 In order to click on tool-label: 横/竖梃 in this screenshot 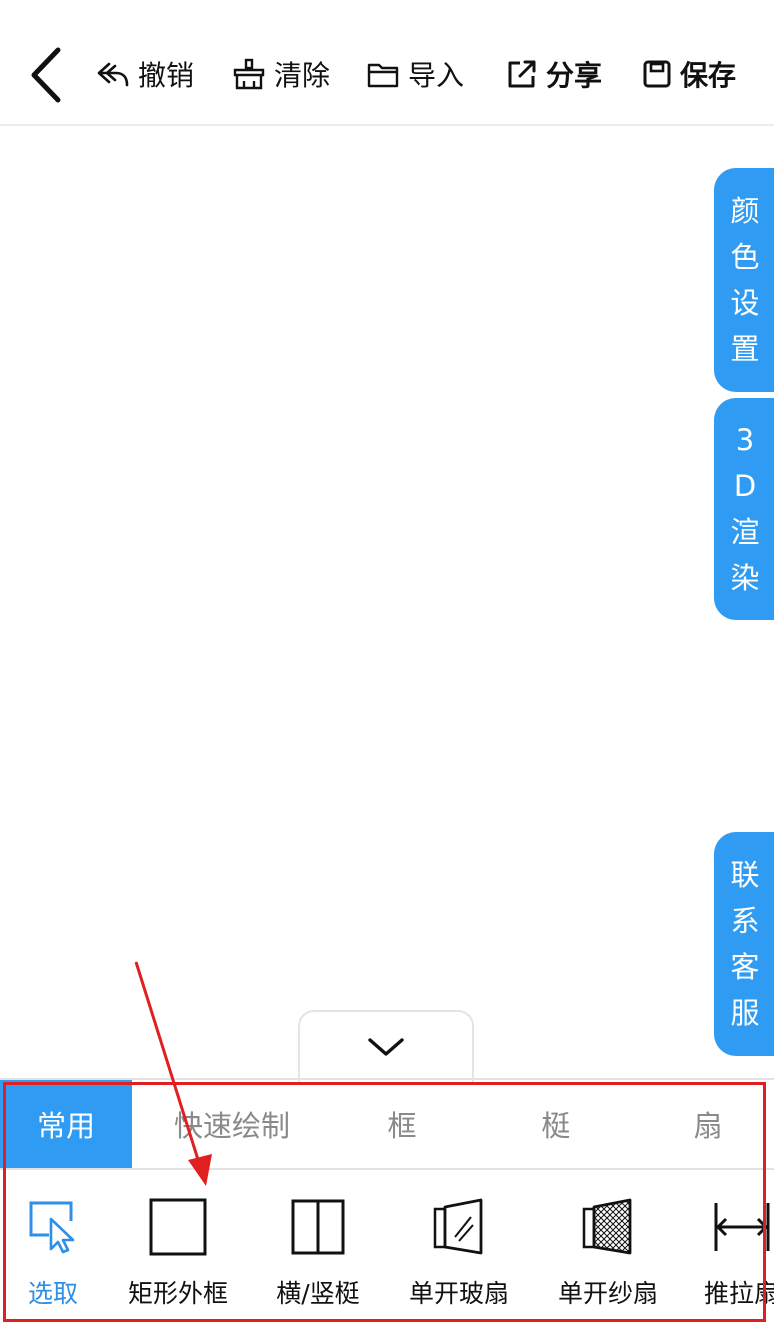, I will do `click(318, 1293)`.